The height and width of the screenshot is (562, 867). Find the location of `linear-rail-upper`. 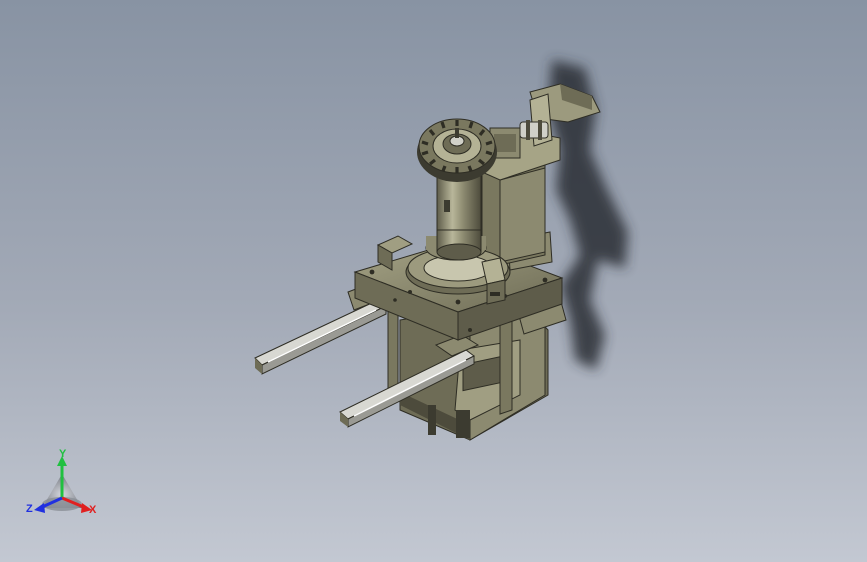

linear-rail-upper is located at coordinates (320, 337).